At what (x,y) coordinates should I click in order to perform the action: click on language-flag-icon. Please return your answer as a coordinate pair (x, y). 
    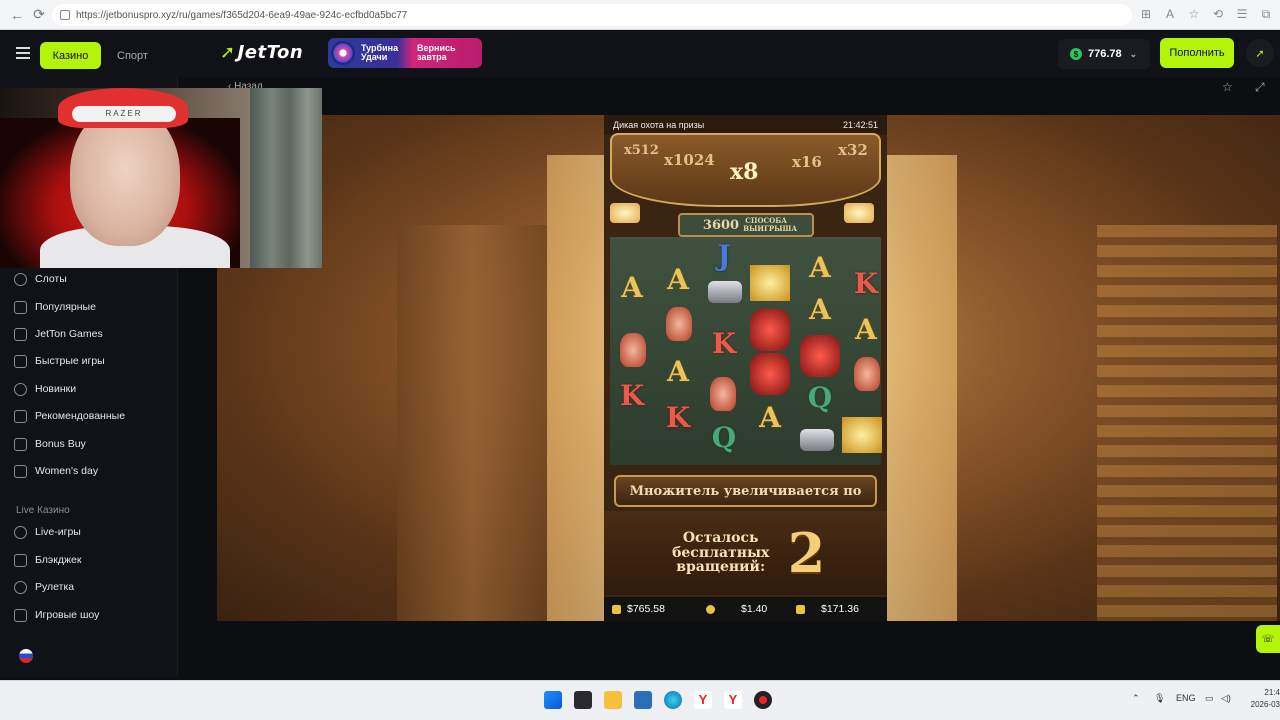
    Looking at the image, I should click on (26, 656).